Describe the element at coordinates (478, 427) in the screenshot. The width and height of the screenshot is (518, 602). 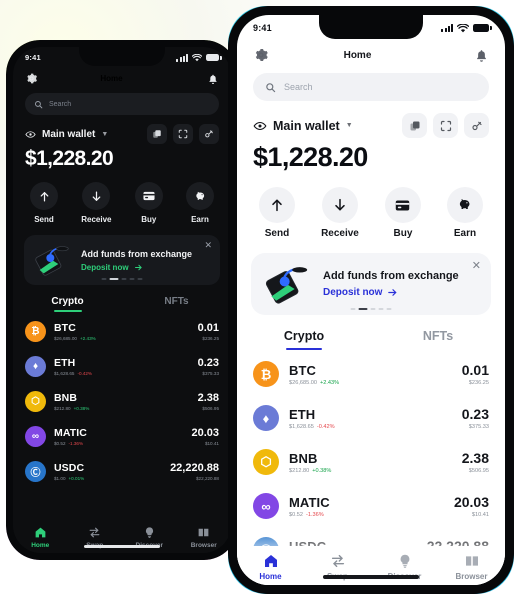
I see `asset-fiat: $375.33` at that location.